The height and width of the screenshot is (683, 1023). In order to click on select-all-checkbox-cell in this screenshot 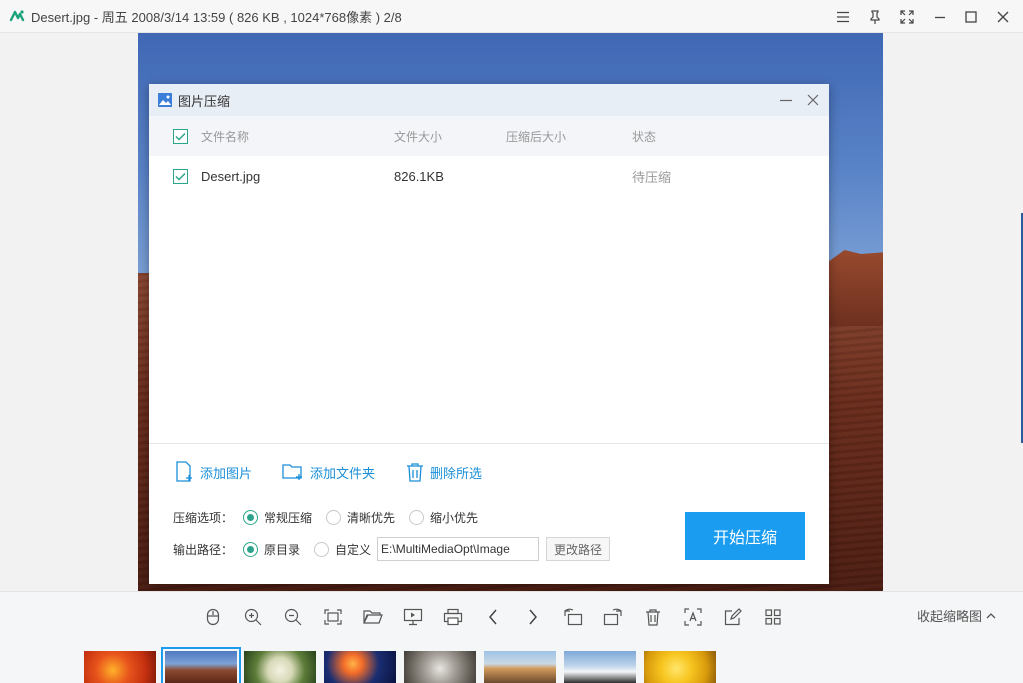, I will do `click(180, 136)`.